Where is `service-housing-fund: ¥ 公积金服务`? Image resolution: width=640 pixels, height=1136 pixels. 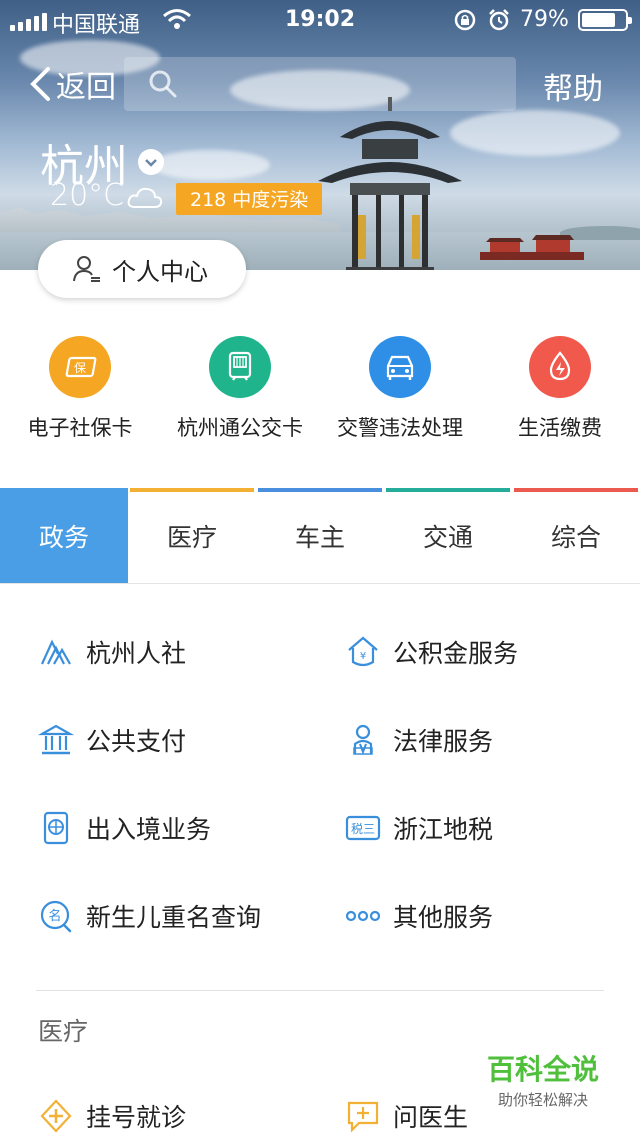 service-housing-fund: ¥ 公积金服务 is located at coordinates (473, 652).